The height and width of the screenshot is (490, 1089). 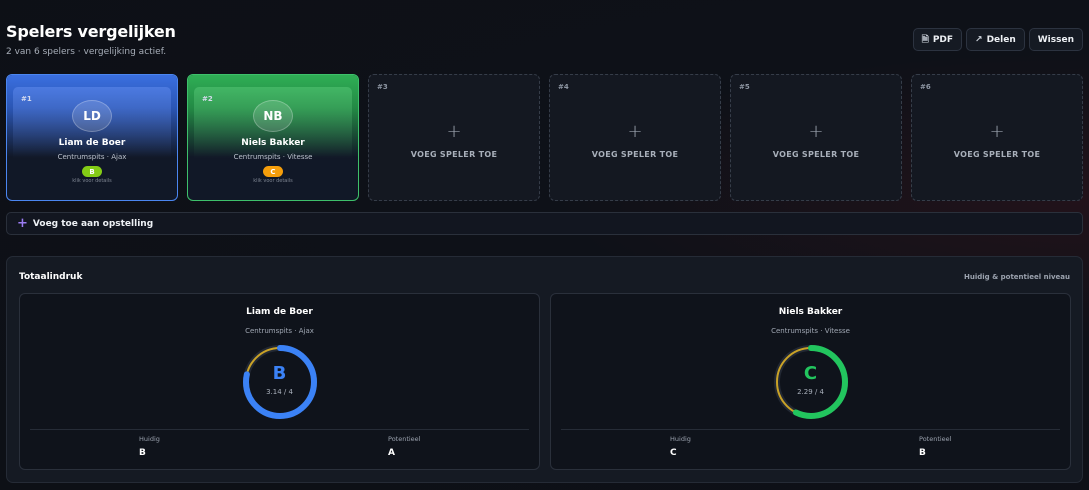 What do you see at coordinates (979, 39) in the screenshot?
I see `share-arrow-icon: ↗` at bounding box center [979, 39].